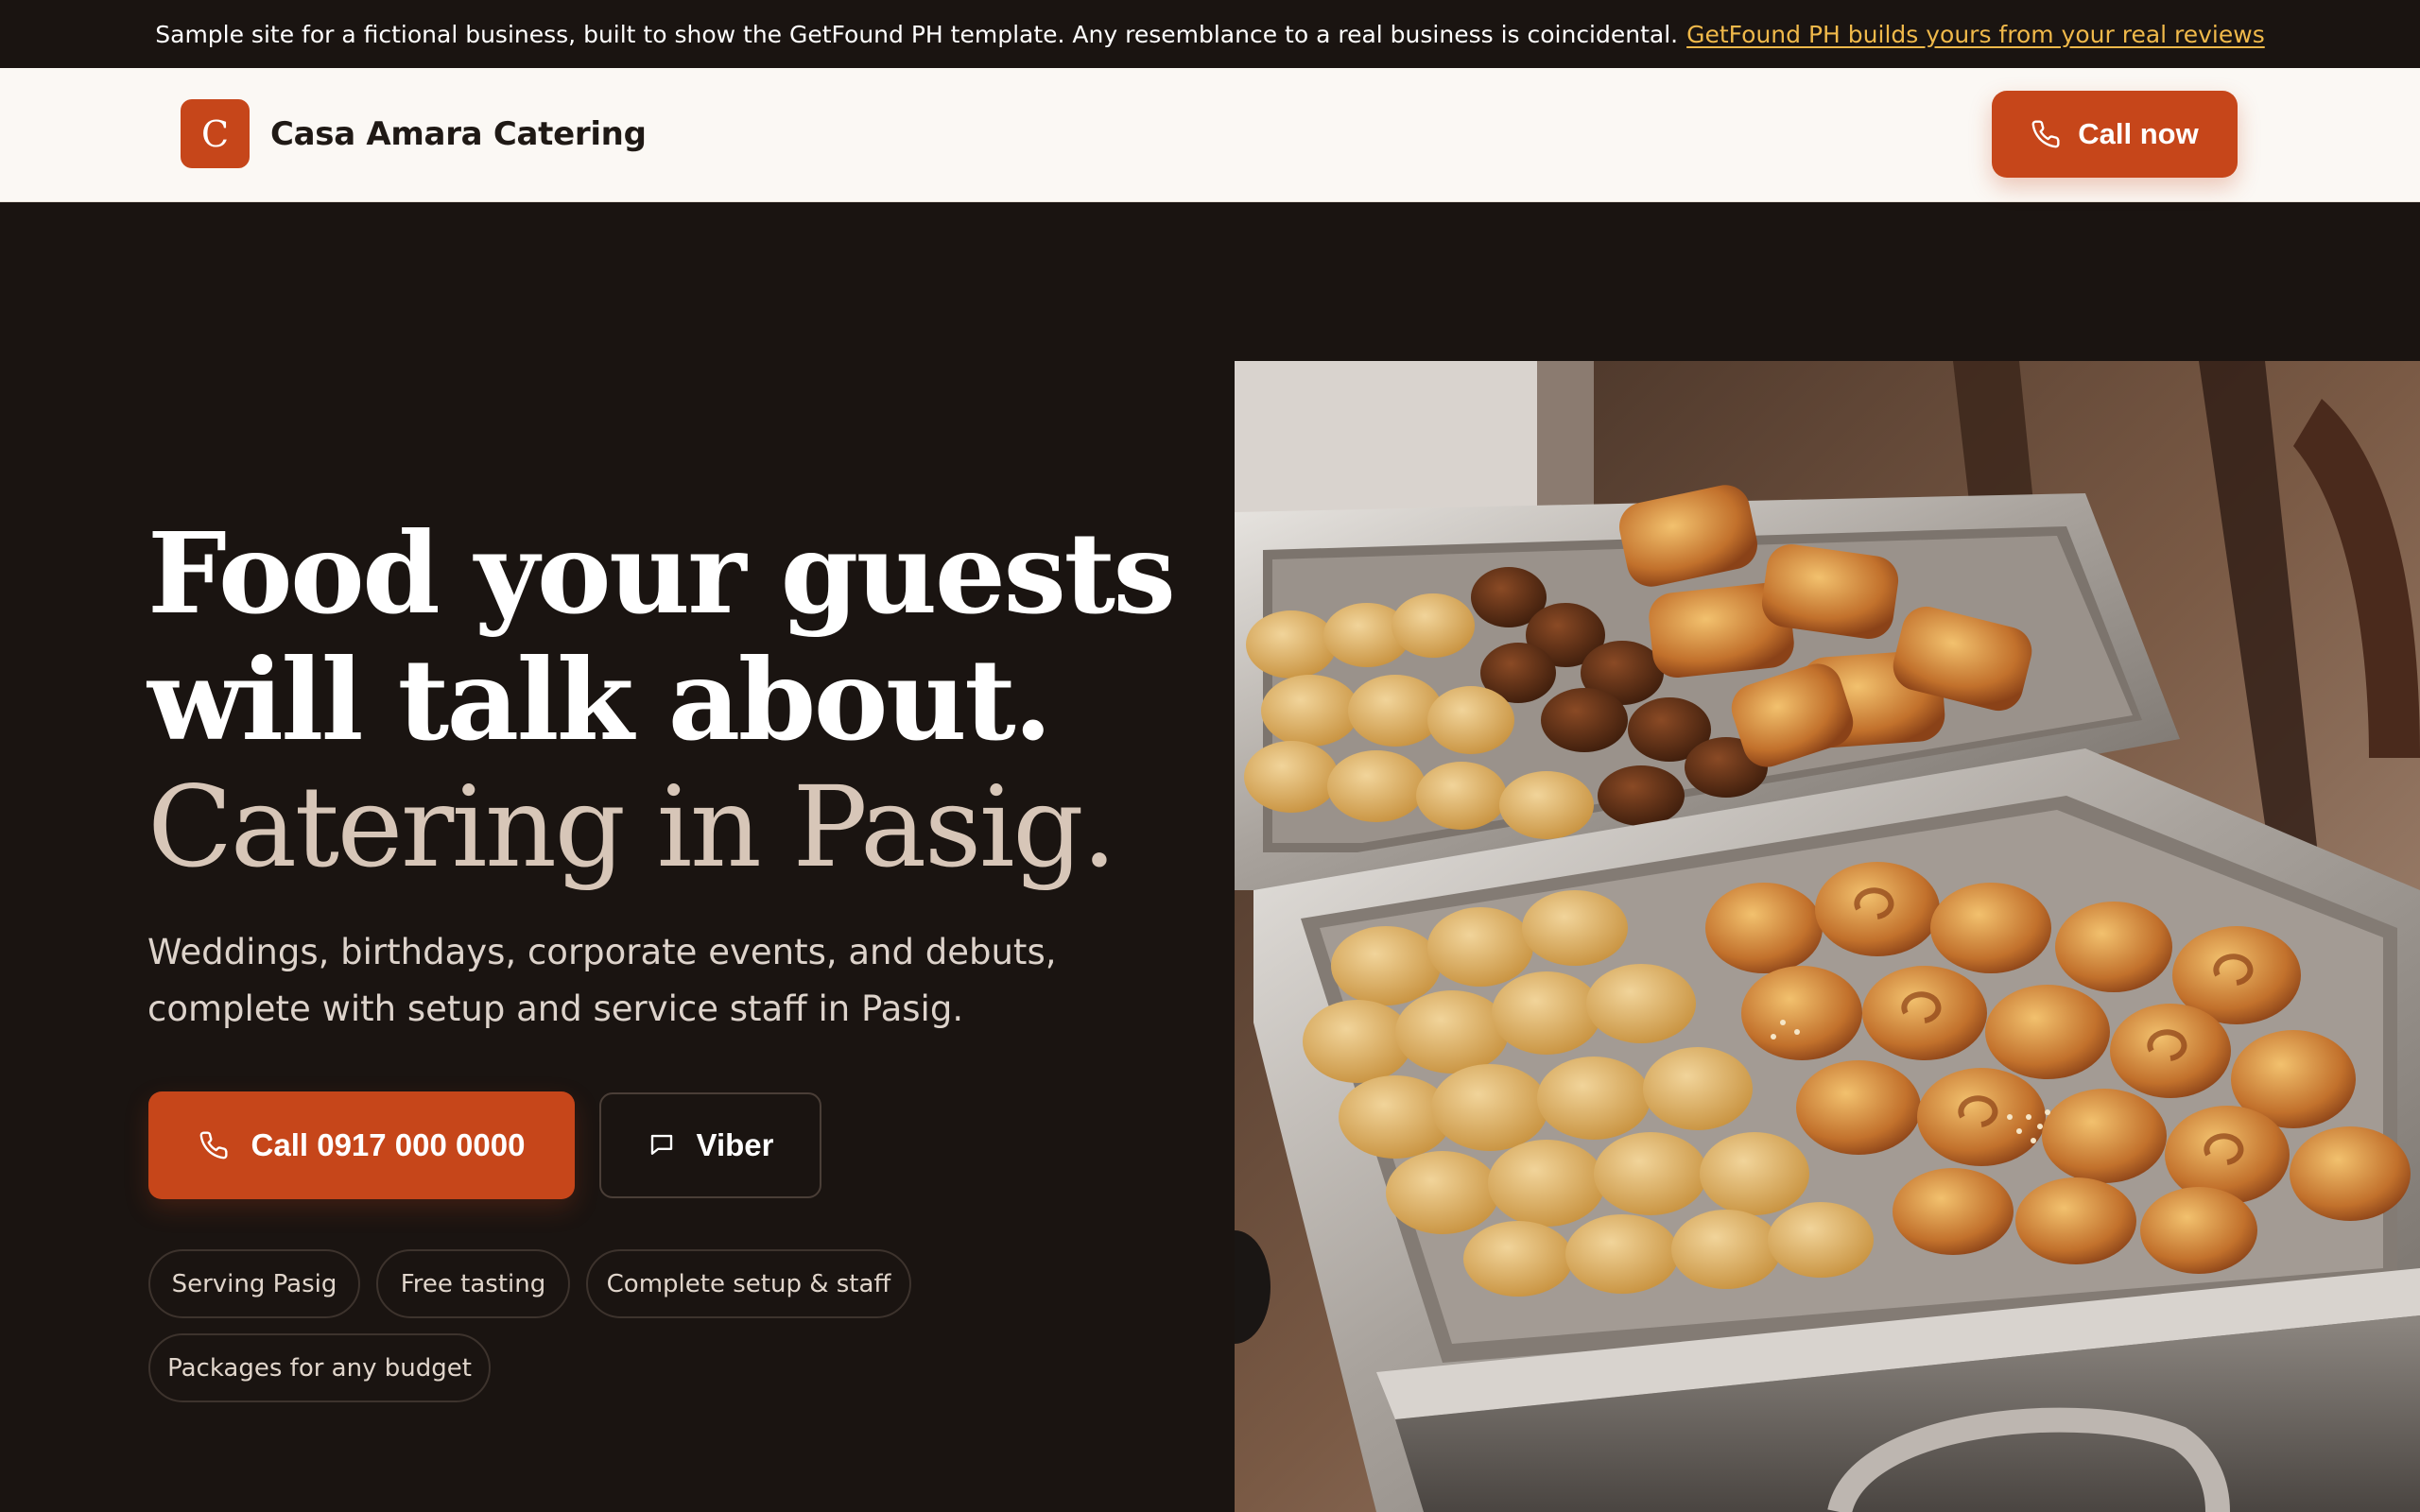  What do you see at coordinates (632, 827) in the screenshot?
I see `headline-line-3: Catering in Pasig.` at bounding box center [632, 827].